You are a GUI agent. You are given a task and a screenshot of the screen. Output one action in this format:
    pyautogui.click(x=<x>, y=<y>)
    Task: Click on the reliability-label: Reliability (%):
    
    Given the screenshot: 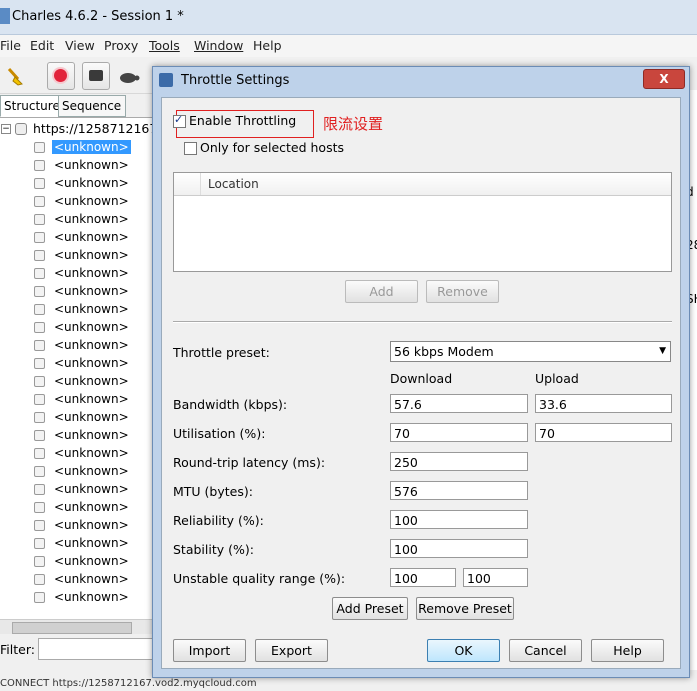 What is the action you would take?
    pyautogui.click(x=218, y=520)
    